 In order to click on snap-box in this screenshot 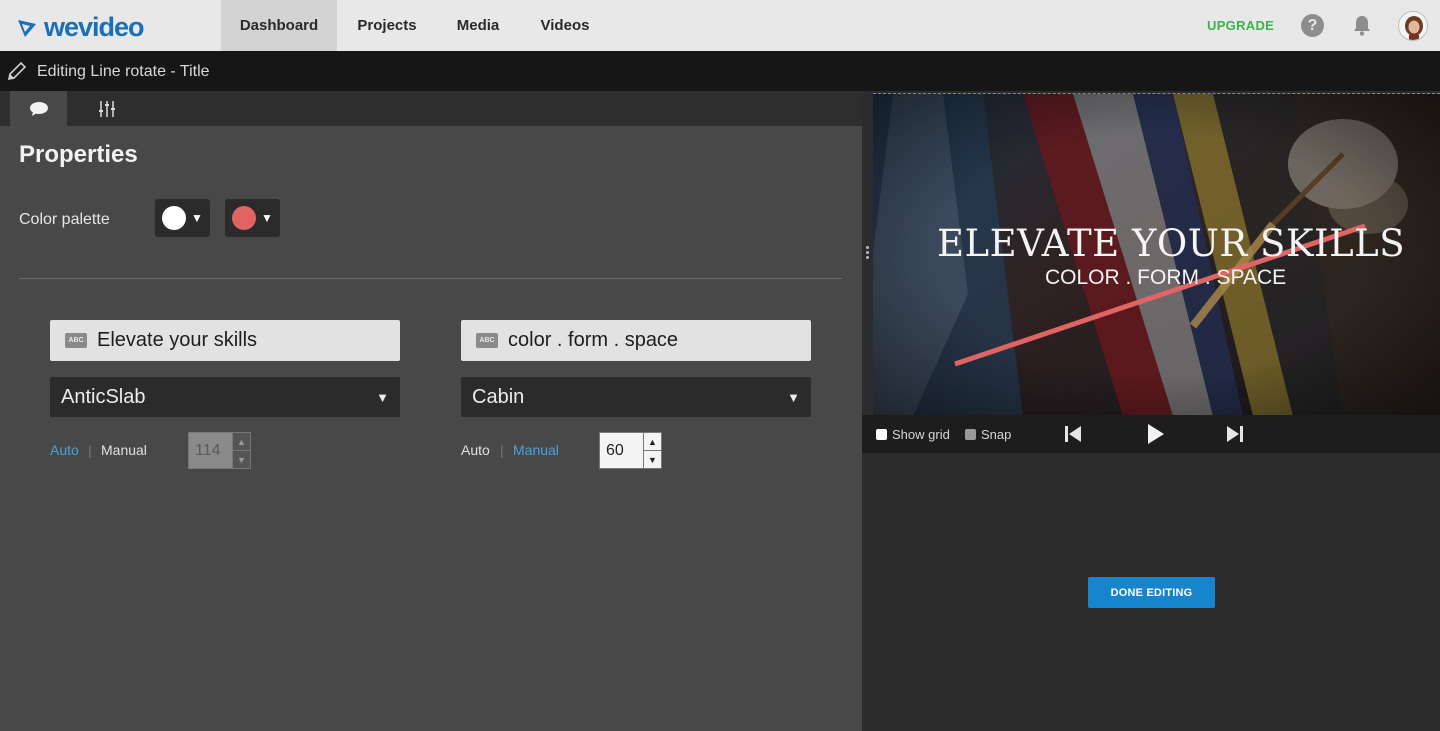, I will do `click(970, 434)`.